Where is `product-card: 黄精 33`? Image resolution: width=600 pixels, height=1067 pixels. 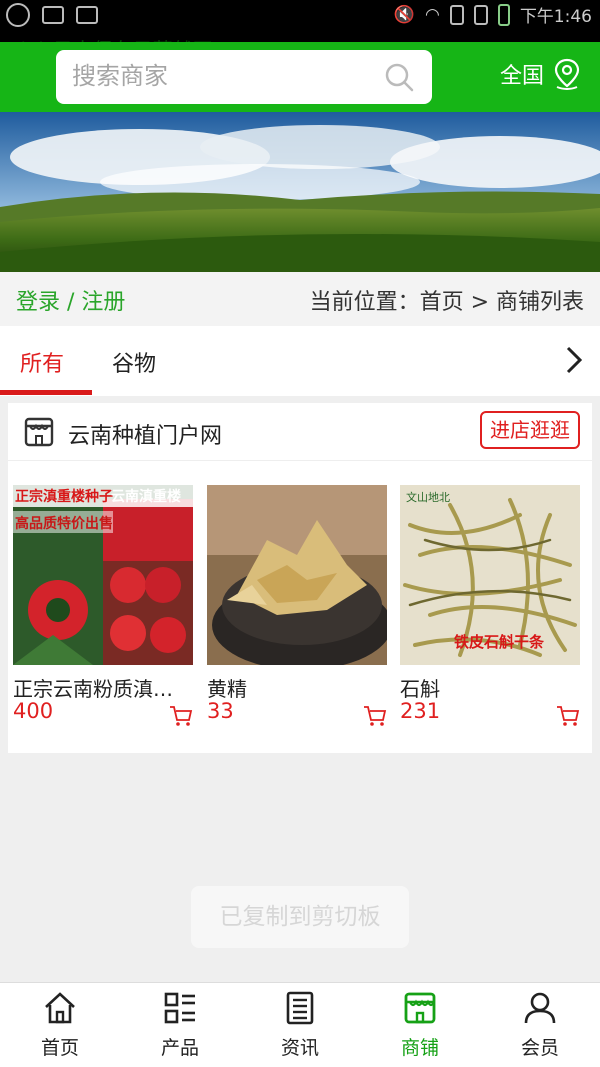 product-card: 黄精 33 is located at coordinates (297, 605).